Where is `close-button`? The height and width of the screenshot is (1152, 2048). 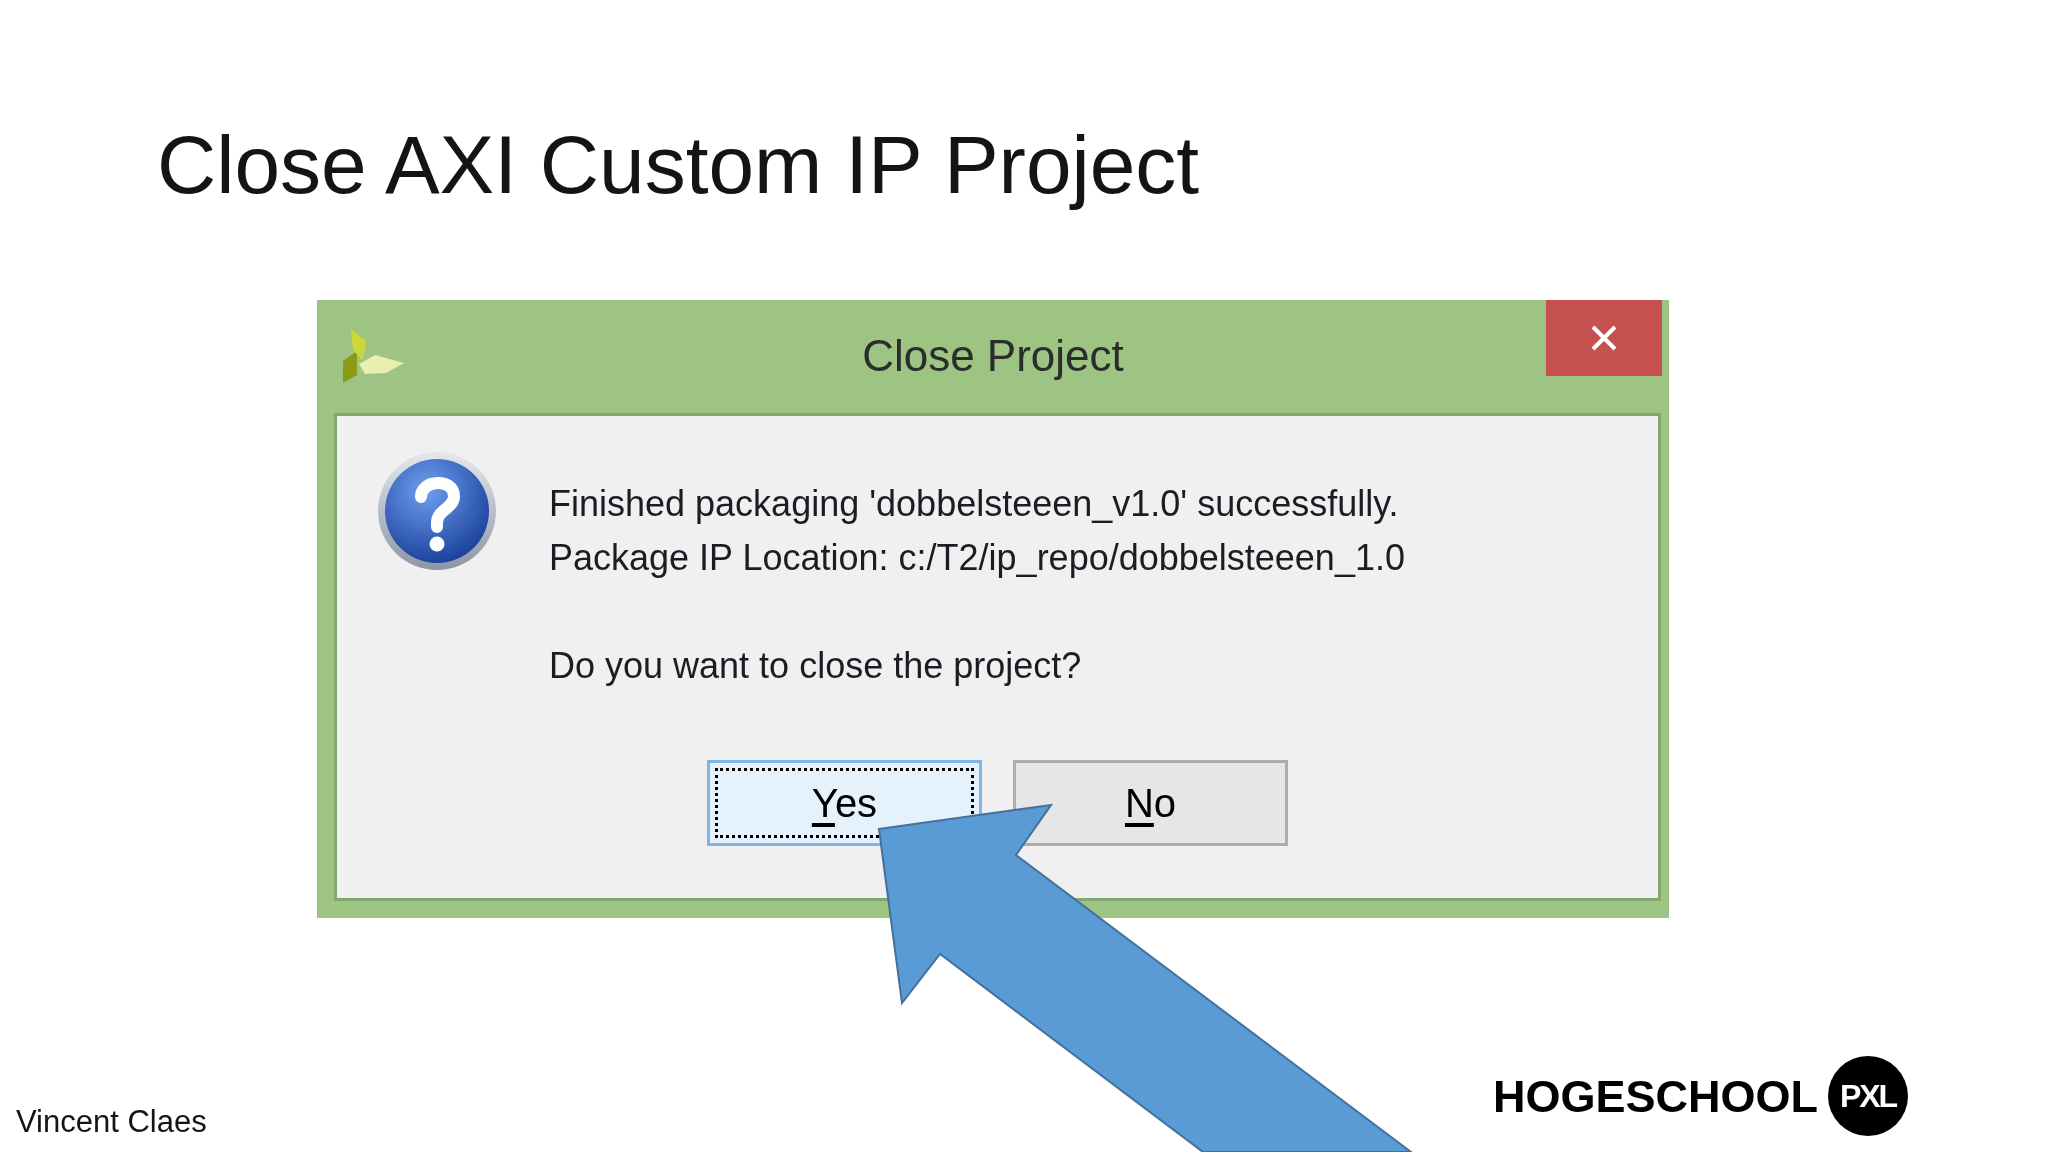
close-button is located at coordinates (1604, 338).